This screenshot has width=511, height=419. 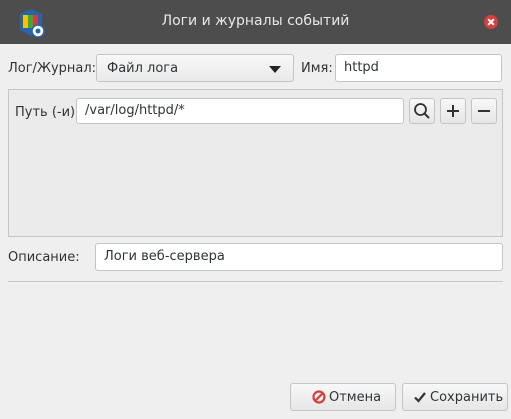 What do you see at coordinates (299, 257) in the screenshot?
I see `description-field: Логи веб-сервера` at bounding box center [299, 257].